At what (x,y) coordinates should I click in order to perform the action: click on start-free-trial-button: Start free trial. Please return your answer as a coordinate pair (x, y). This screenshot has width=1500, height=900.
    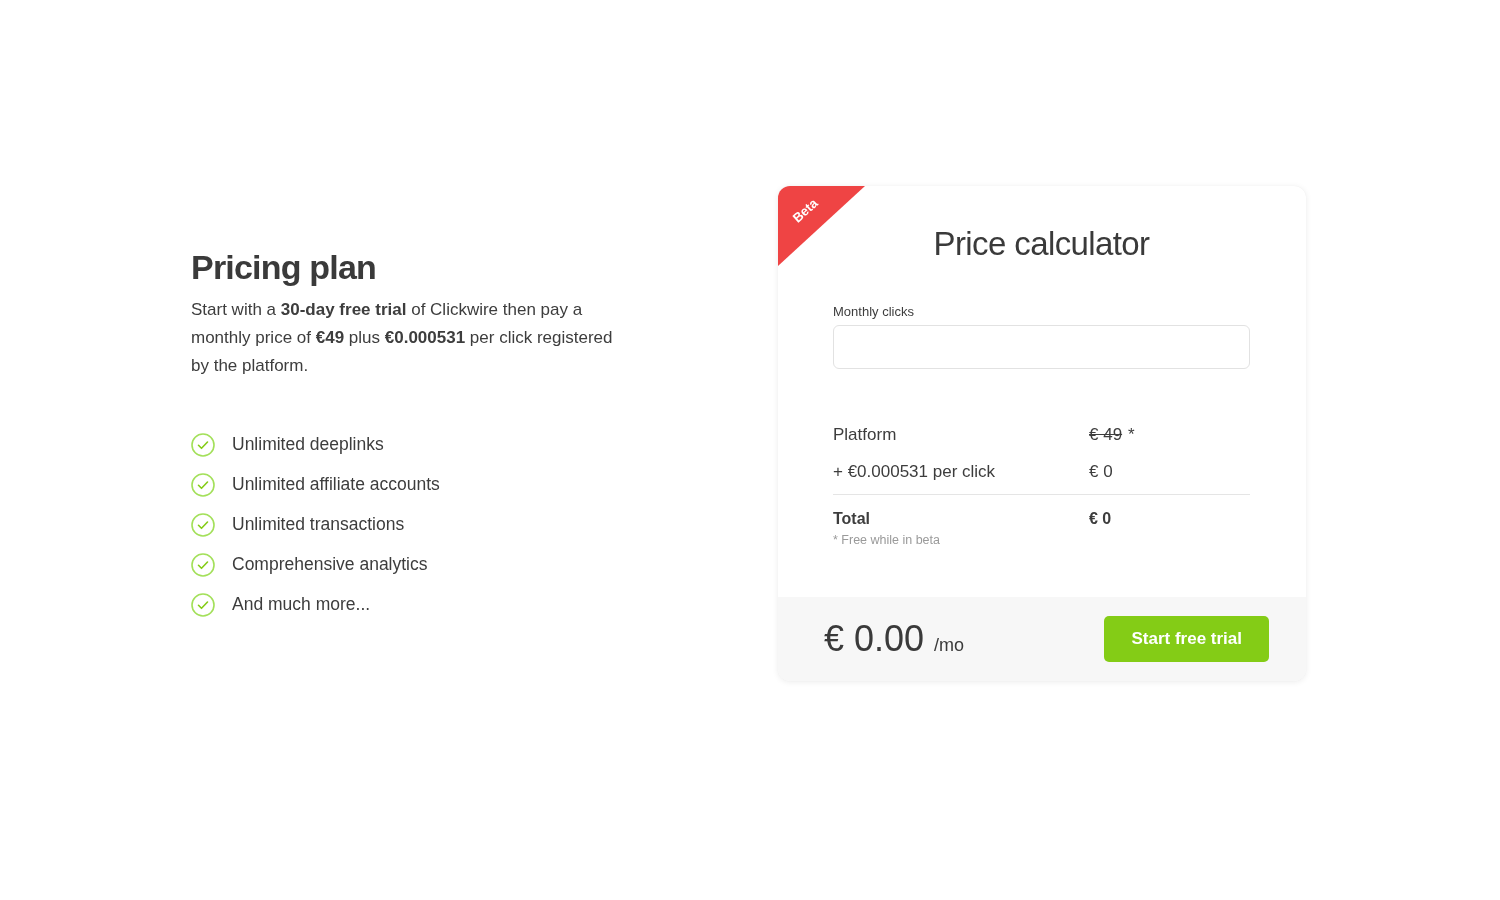
    Looking at the image, I should click on (1186, 638).